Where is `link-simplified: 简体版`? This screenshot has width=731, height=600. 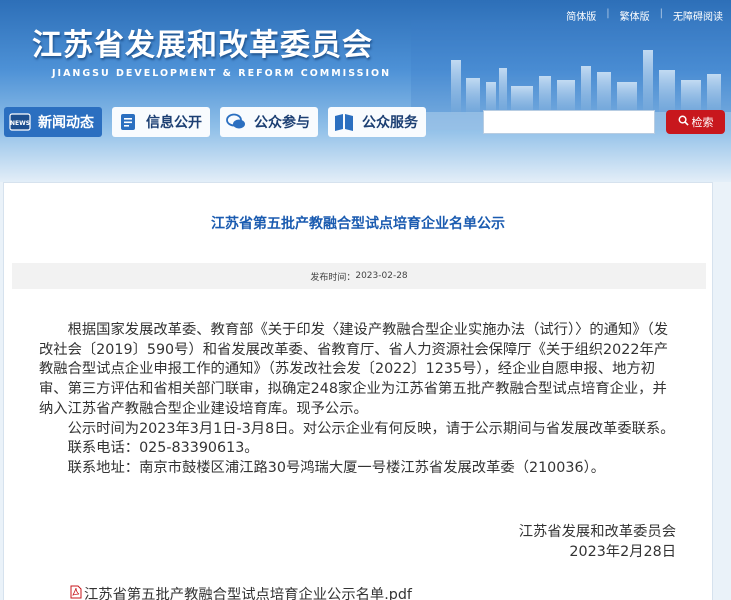 link-simplified: 简体版 is located at coordinates (581, 15).